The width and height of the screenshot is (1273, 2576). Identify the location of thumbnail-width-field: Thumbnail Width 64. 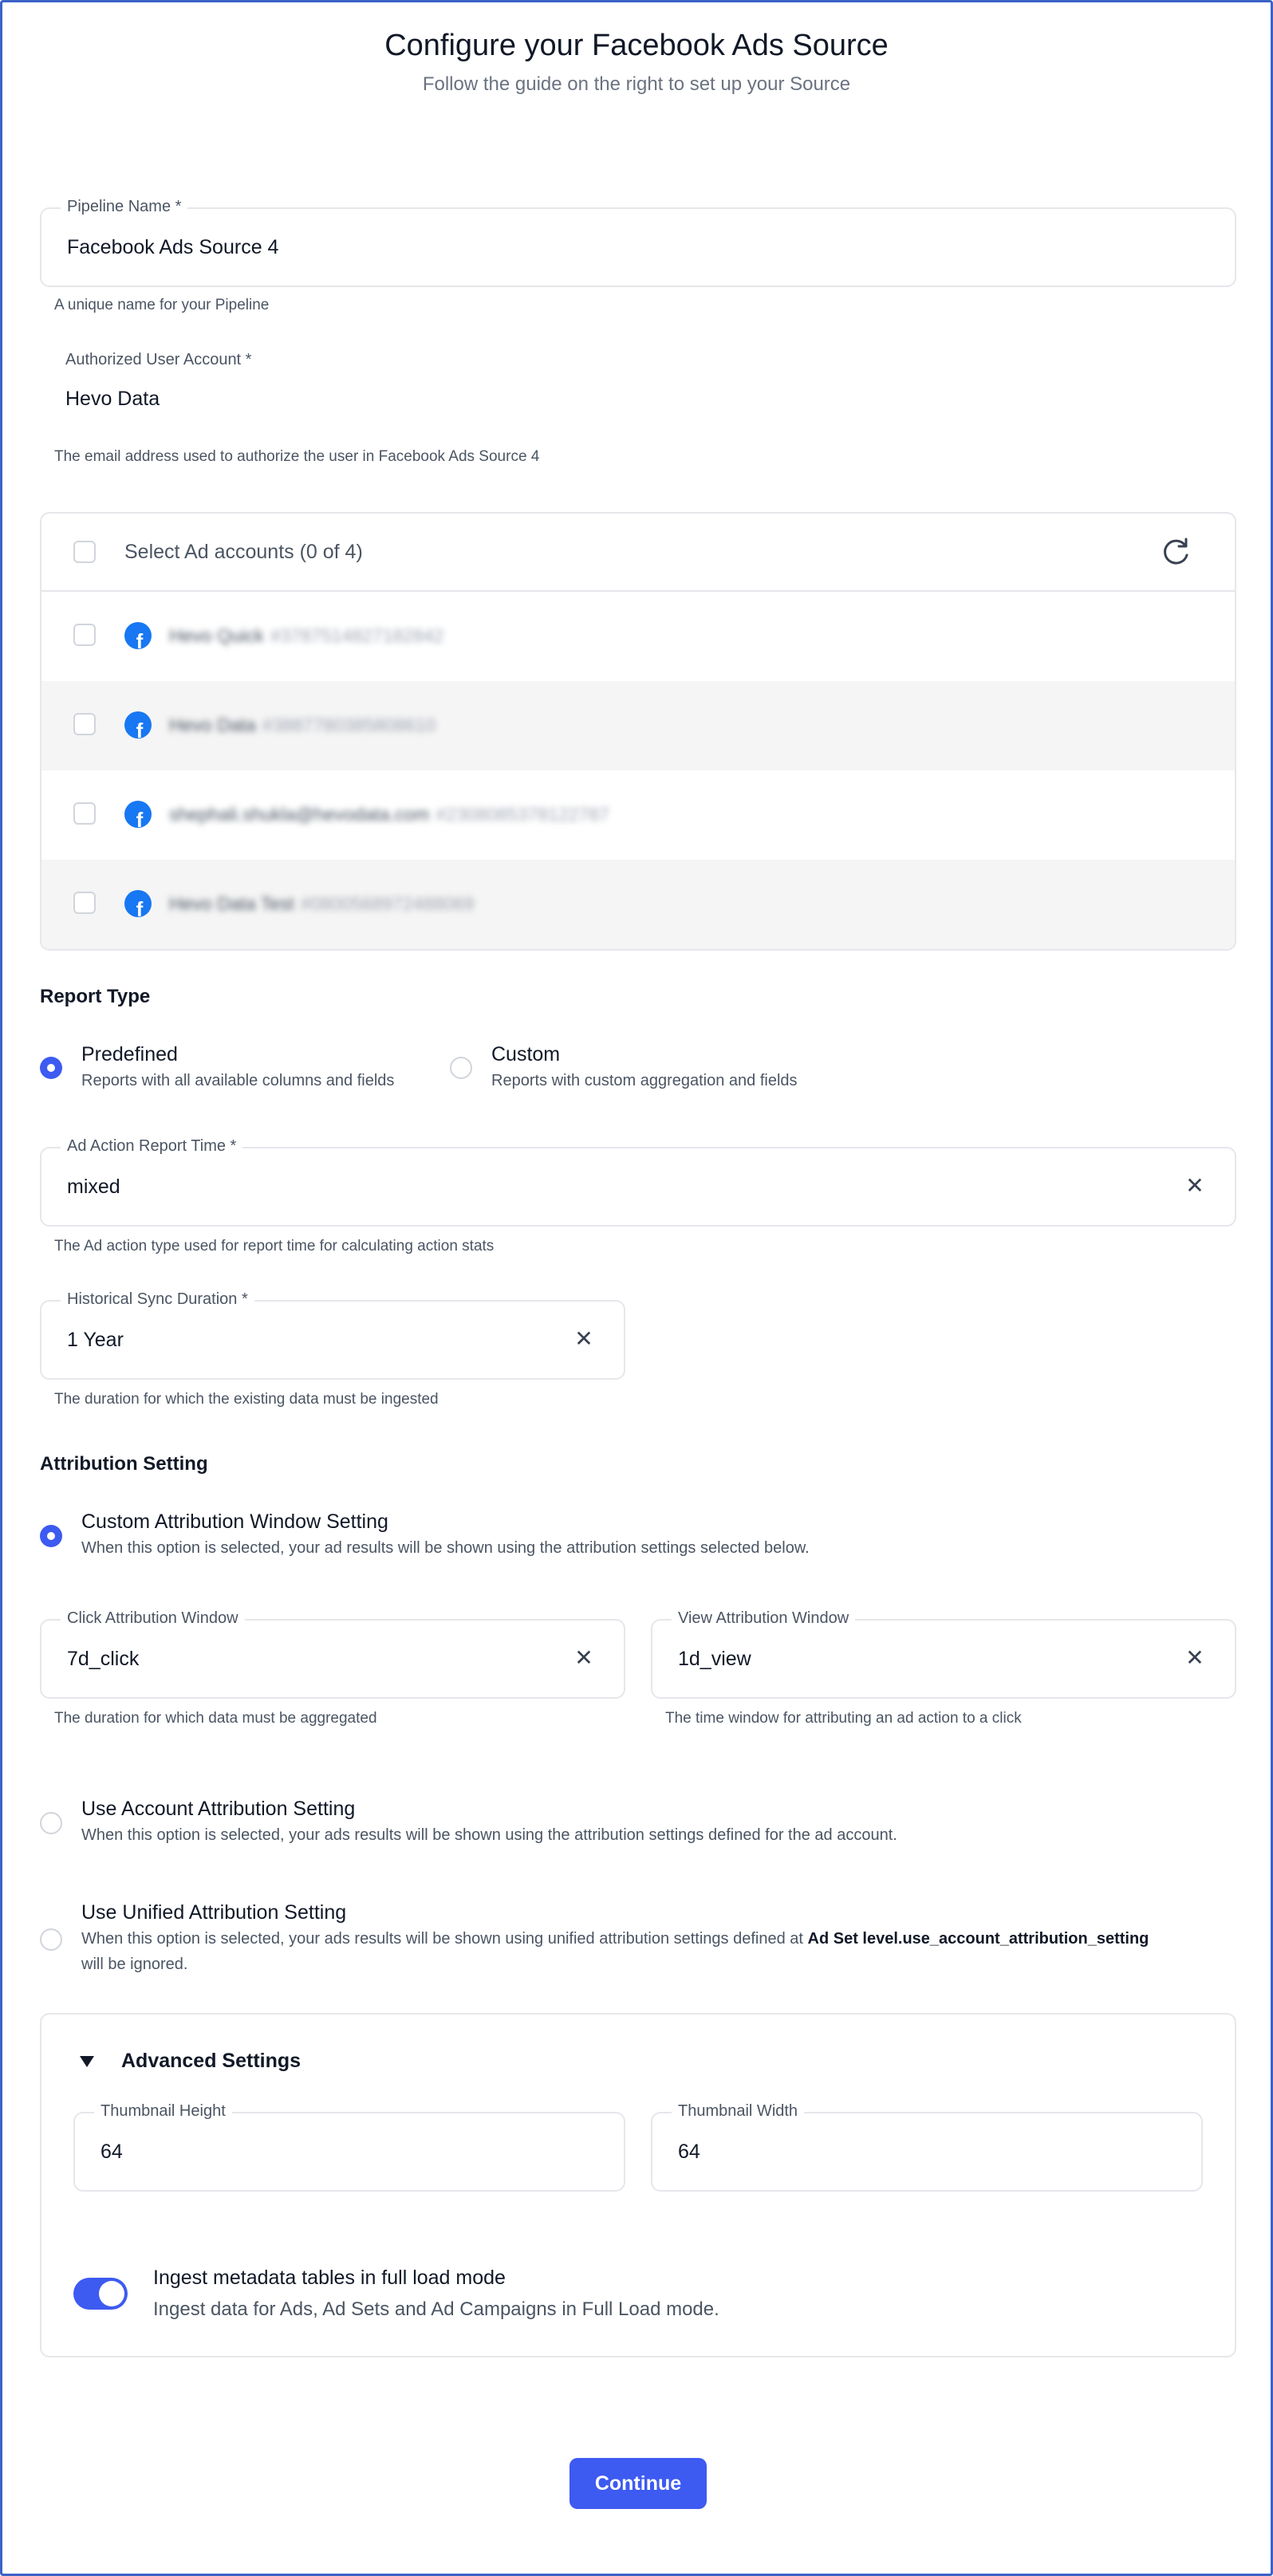
(927, 2147).